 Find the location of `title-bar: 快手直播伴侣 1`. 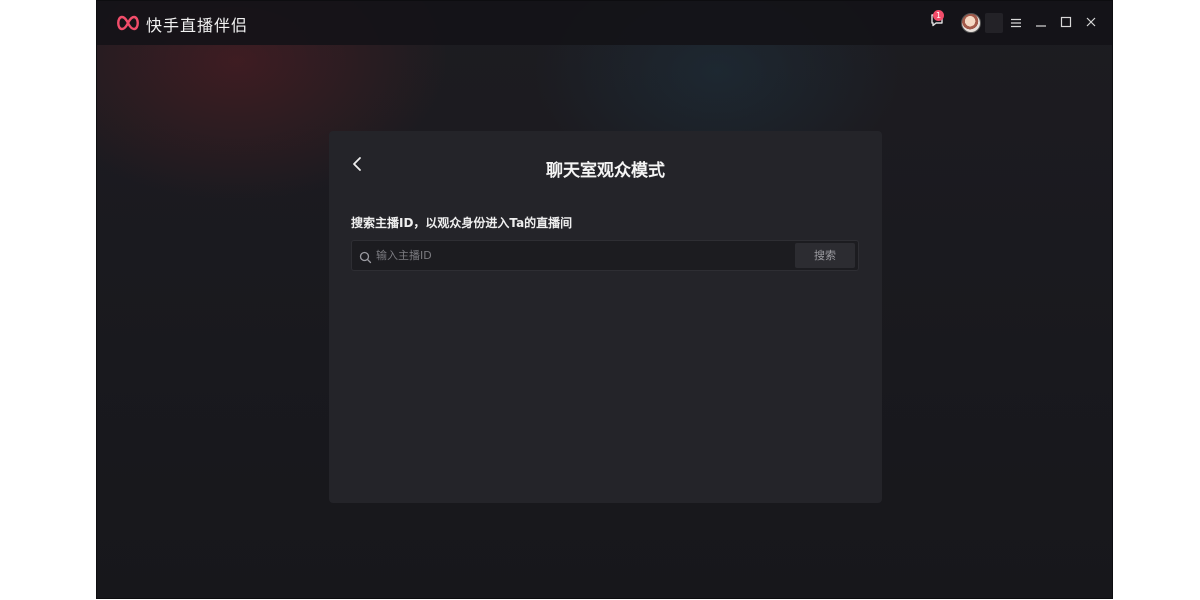

title-bar: 快手直播伴侣 1 is located at coordinates (604, 23).